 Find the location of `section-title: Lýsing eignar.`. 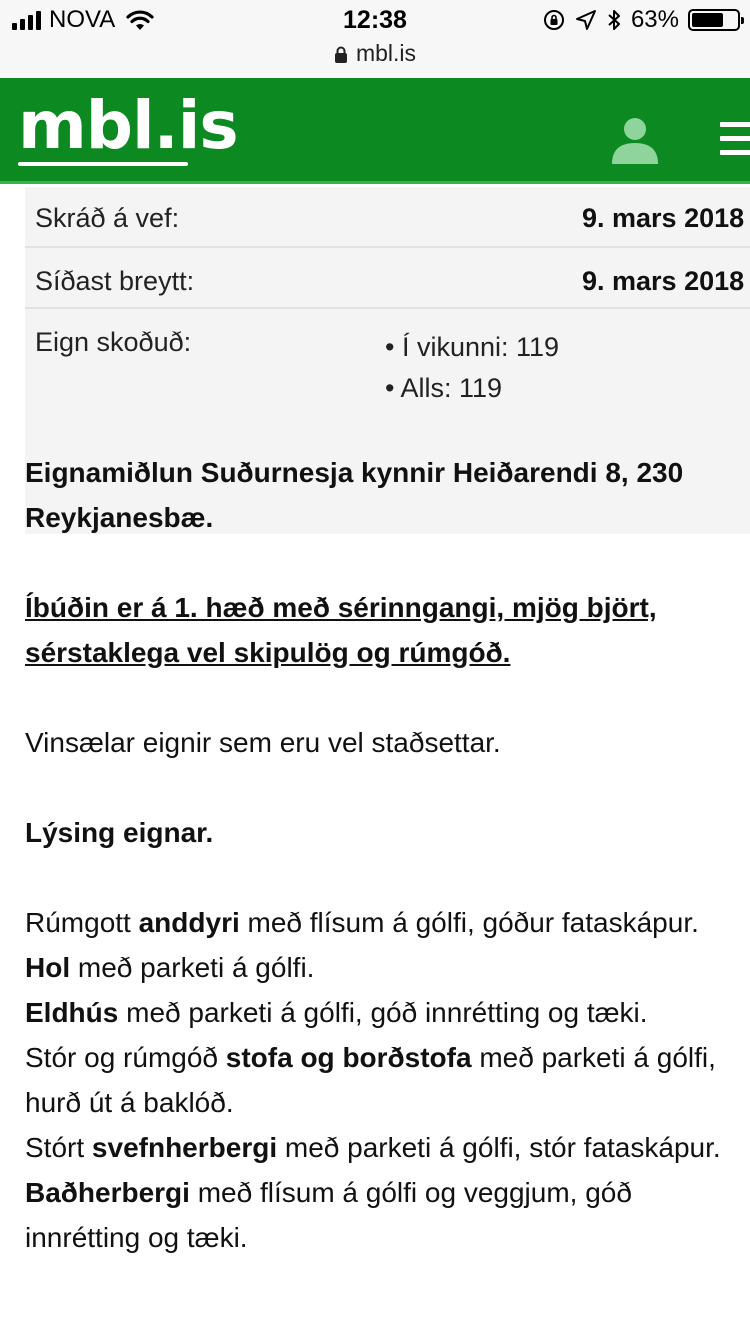

section-title: Lýsing eignar. is located at coordinates (119, 832).